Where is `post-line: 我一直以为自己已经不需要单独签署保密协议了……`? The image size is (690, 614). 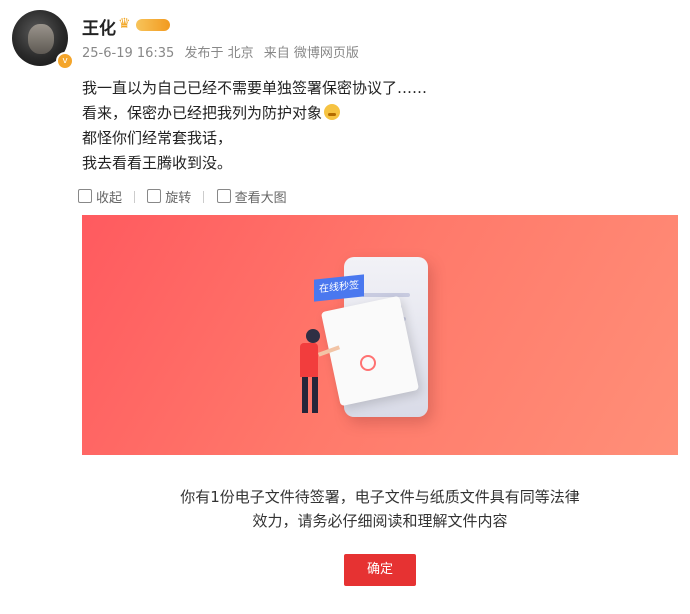
post-line: 我一直以为自己已经不需要单独签署保密协议了…… is located at coordinates (255, 88).